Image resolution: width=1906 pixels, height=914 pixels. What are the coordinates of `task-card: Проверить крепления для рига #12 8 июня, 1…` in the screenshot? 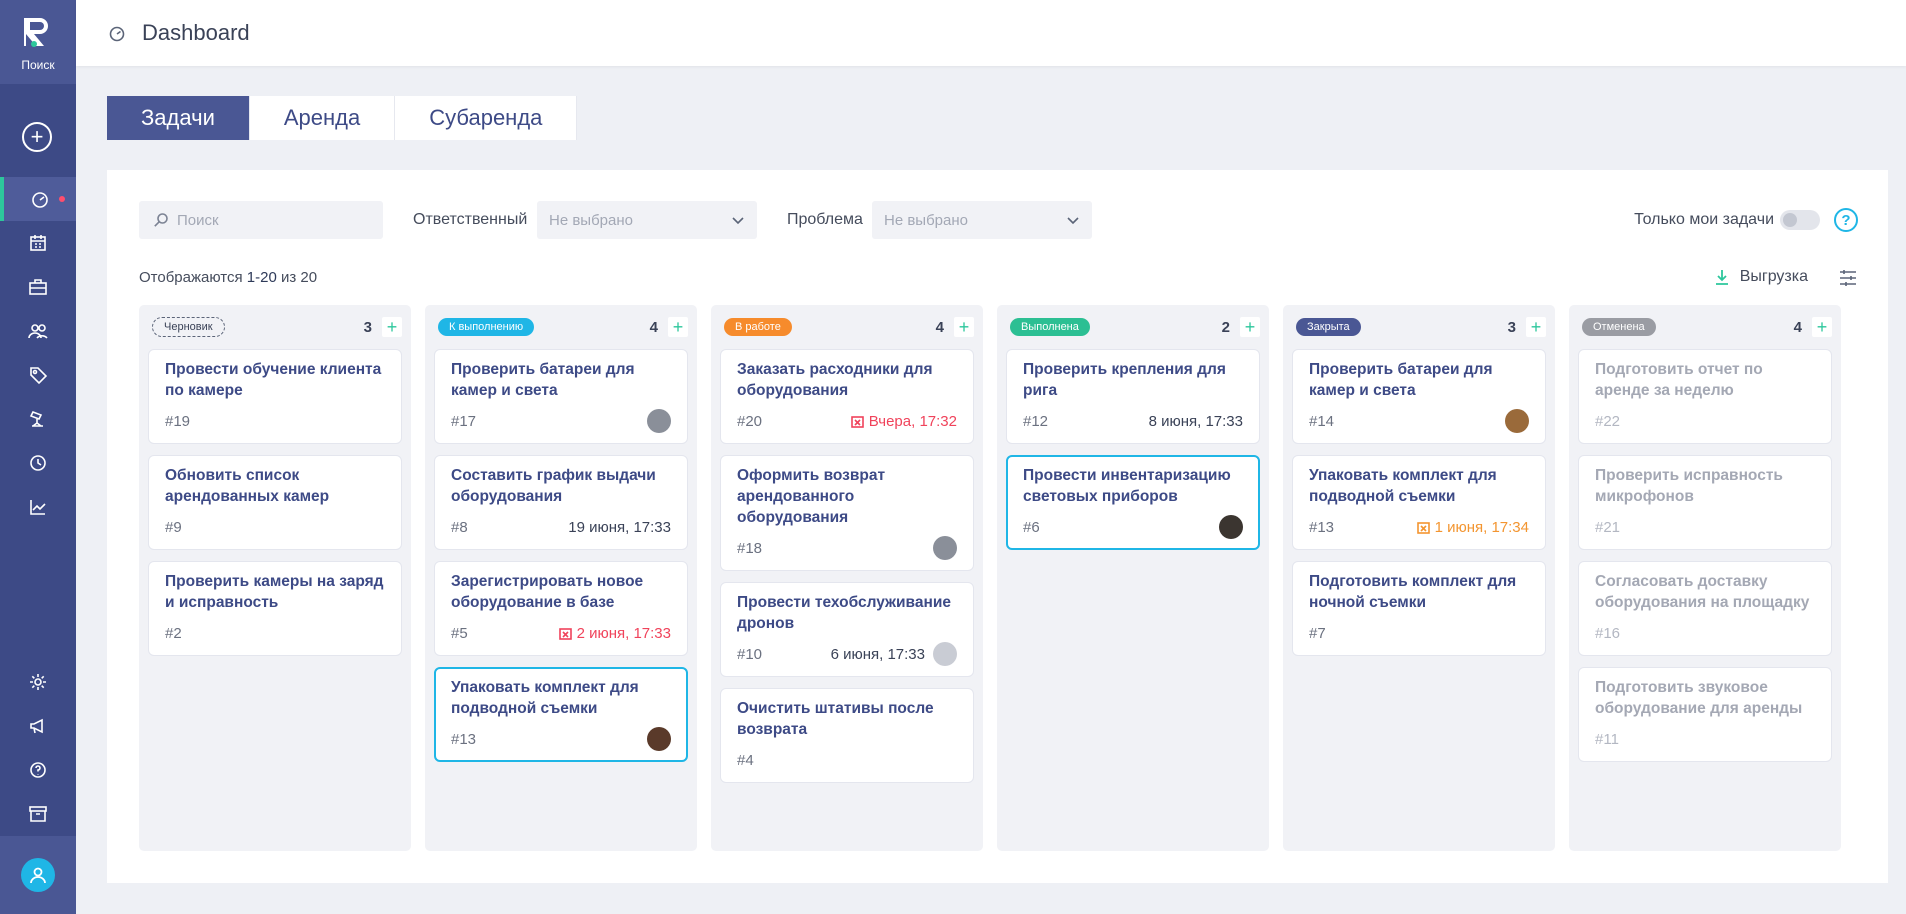 It's located at (1133, 396).